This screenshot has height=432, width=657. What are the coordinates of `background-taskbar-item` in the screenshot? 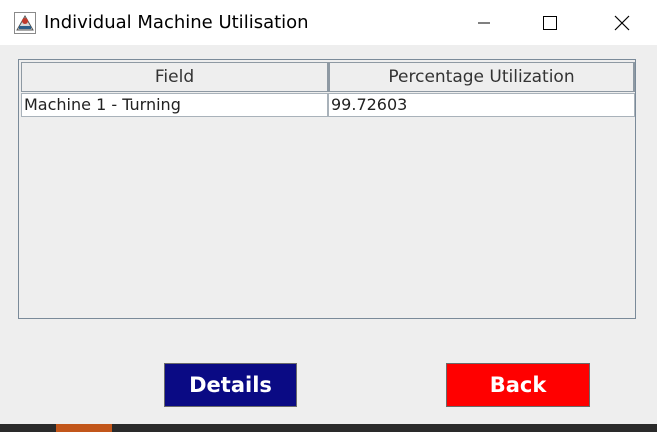 It's located at (84, 428).